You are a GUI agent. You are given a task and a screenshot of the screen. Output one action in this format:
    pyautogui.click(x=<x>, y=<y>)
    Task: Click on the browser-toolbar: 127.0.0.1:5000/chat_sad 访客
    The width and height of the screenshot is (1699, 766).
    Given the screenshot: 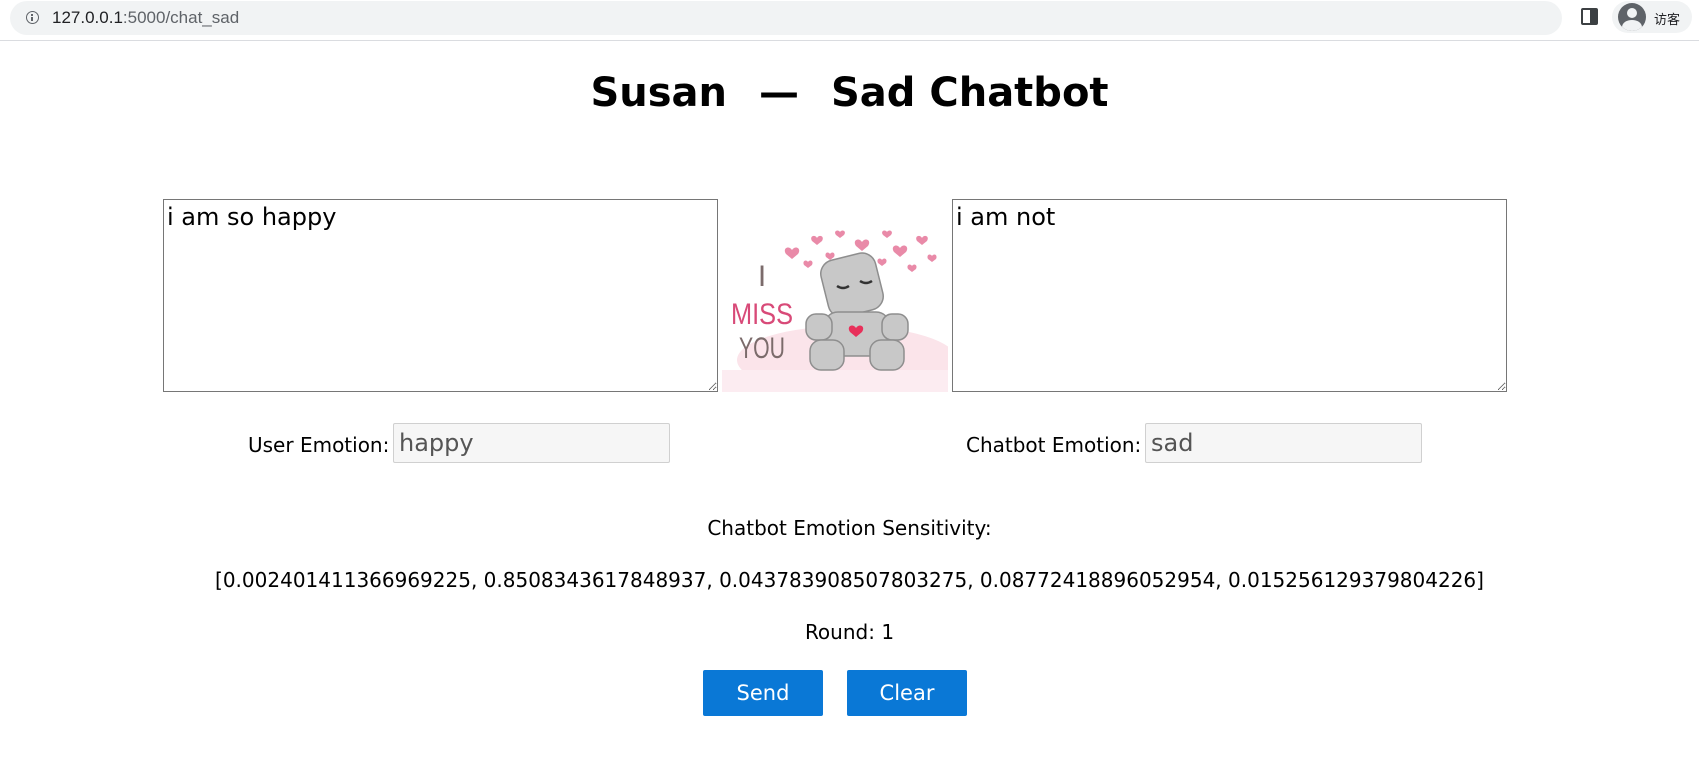 What is the action you would take?
    pyautogui.click(x=849, y=20)
    